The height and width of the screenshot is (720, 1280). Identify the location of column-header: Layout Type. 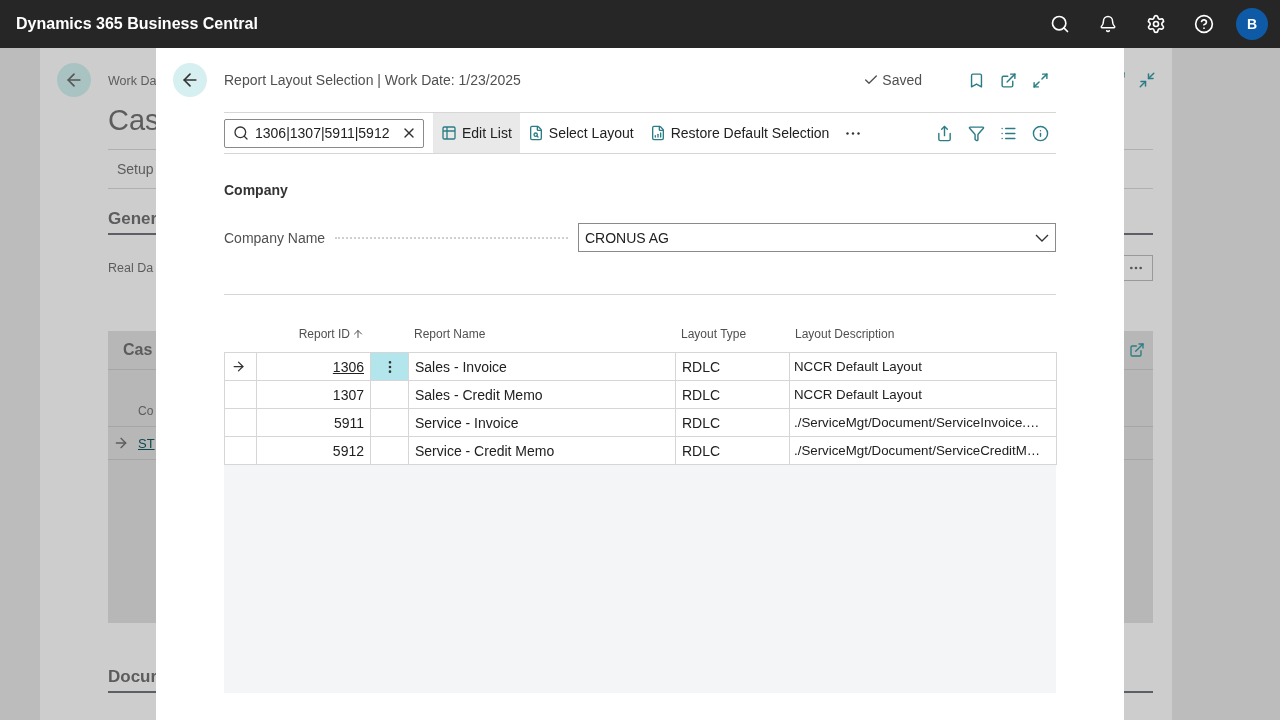
(714, 334).